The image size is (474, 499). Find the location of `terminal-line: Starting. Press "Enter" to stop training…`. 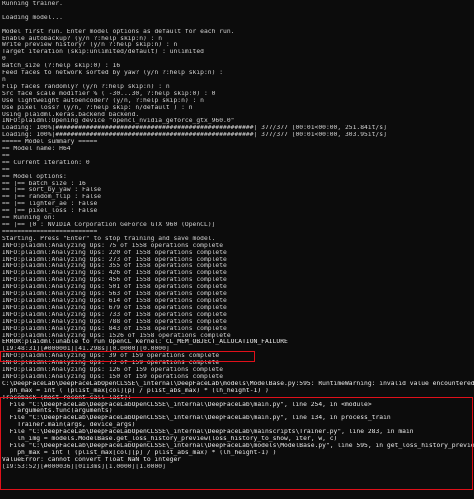

terminal-line: Starting. Press "Enter" to stop training… is located at coordinates (109, 238).